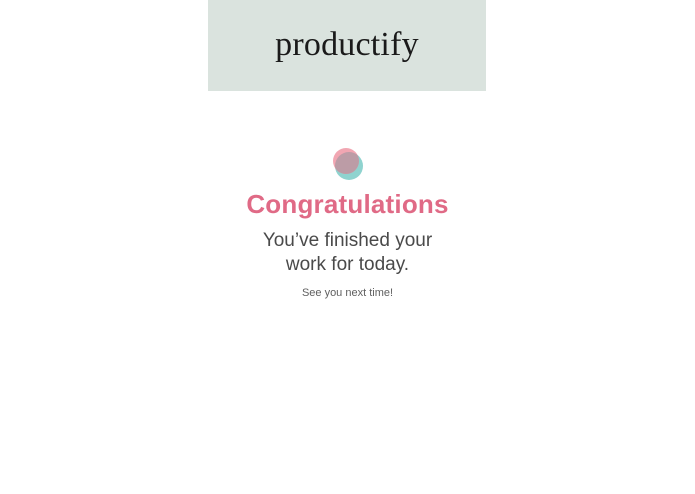 Image resolution: width=695 pixels, height=494 pixels. What do you see at coordinates (347, 204) in the screenshot?
I see `congratulations-title: Congratulations` at bounding box center [347, 204].